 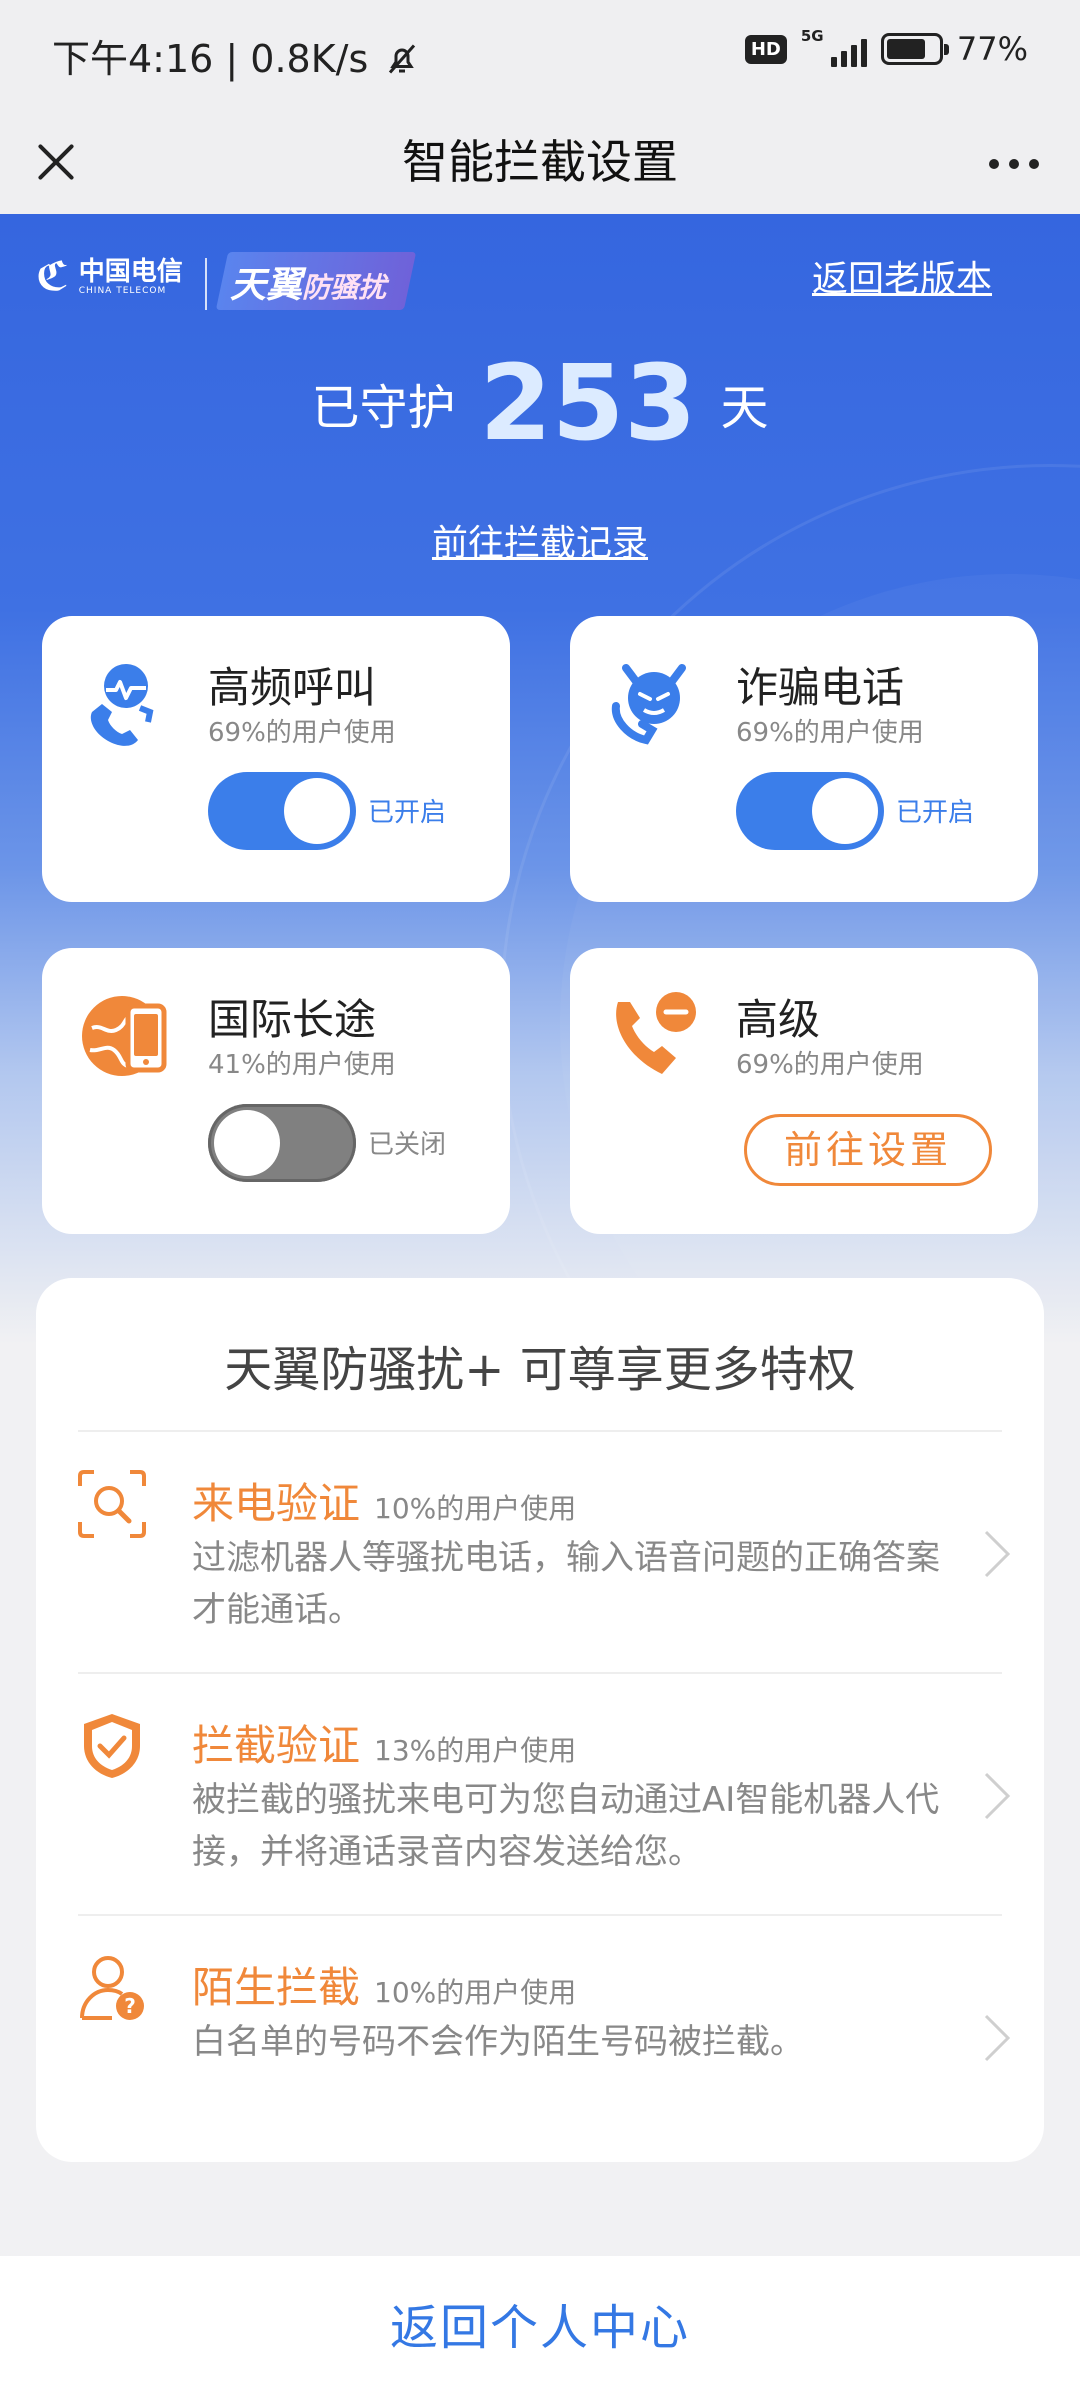 What do you see at coordinates (122, 705) in the screenshot?
I see `high-frequency-call-icon` at bounding box center [122, 705].